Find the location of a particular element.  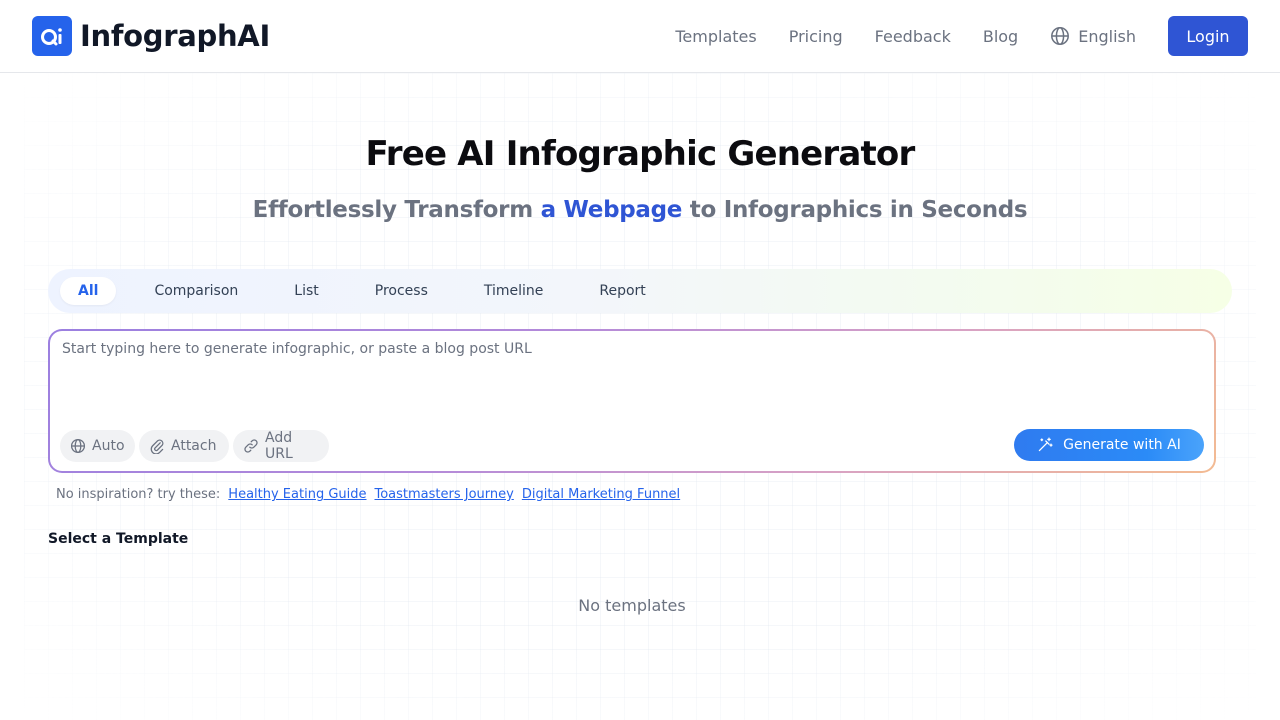

auto-chip-label: Auto is located at coordinates (108, 446).